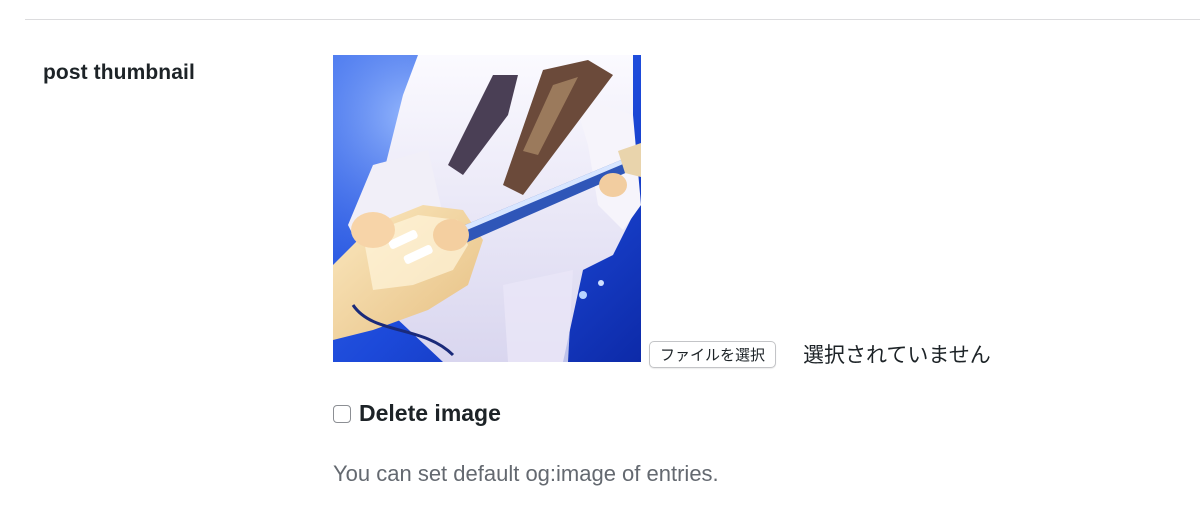 Image resolution: width=1200 pixels, height=516 pixels. I want to click on choose-file-button: ファイルを選択, so click(713, 354).